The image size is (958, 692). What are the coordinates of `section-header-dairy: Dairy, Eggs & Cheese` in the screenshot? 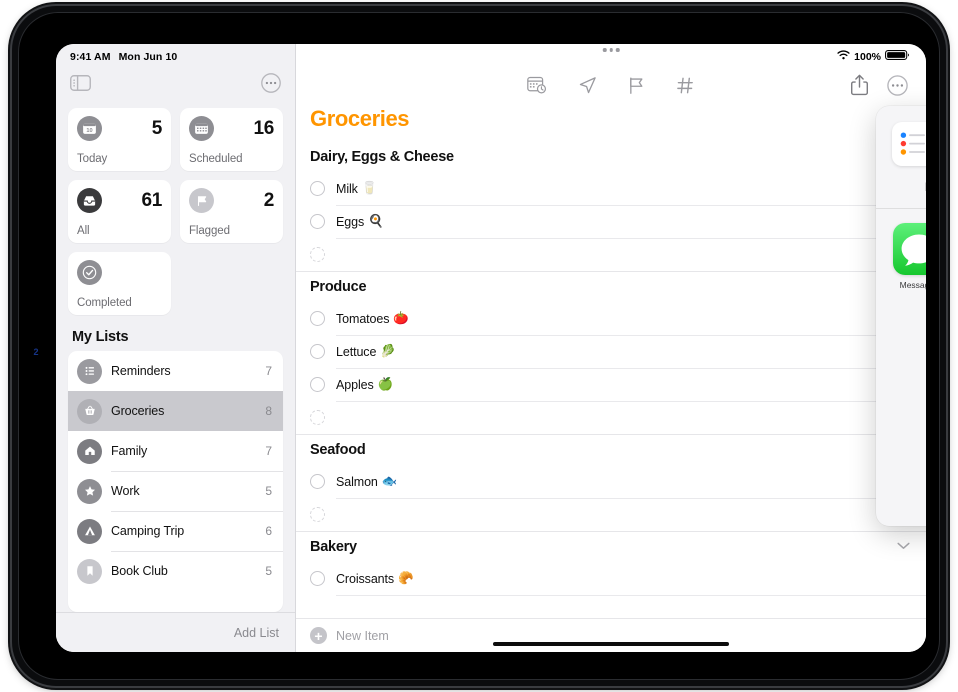 It's located at (611, 157).